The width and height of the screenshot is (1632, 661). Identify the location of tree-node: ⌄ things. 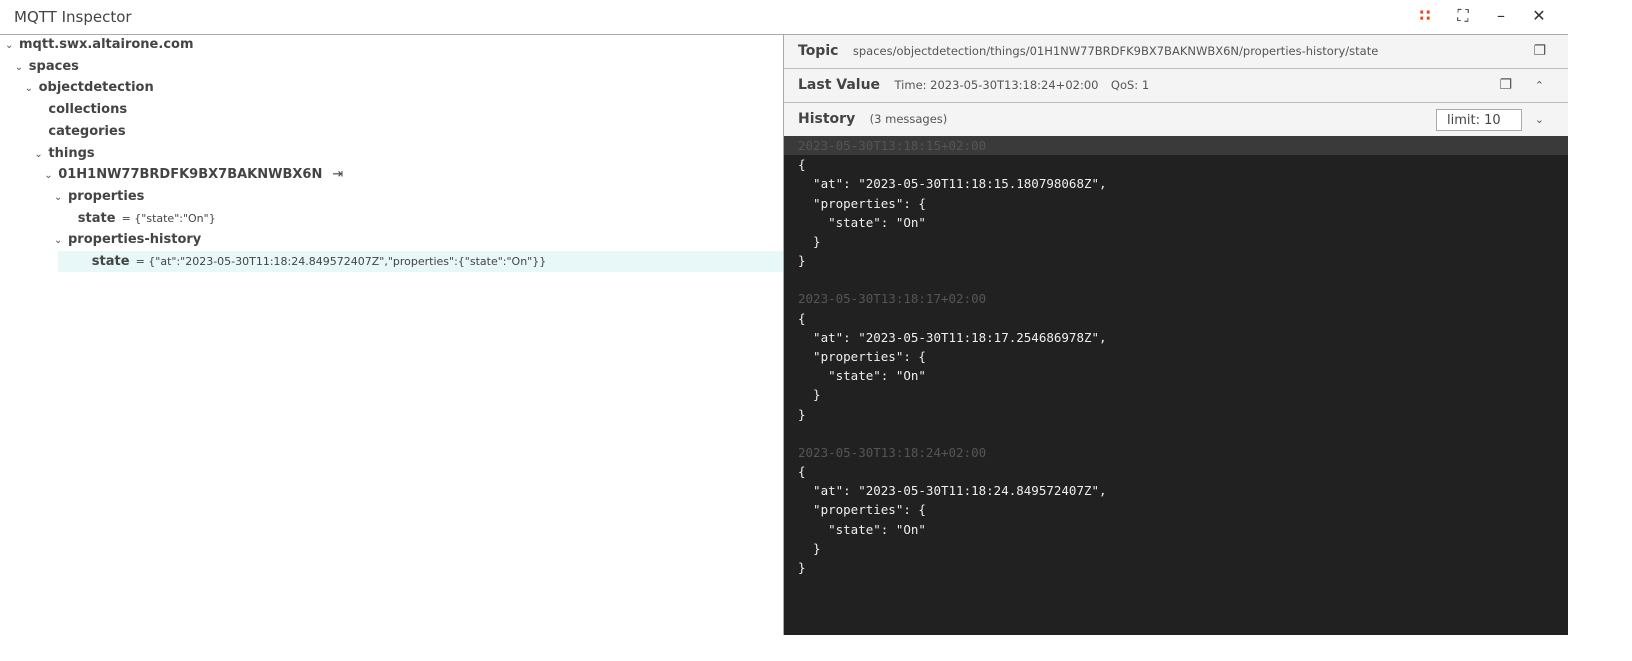
(64, 153).